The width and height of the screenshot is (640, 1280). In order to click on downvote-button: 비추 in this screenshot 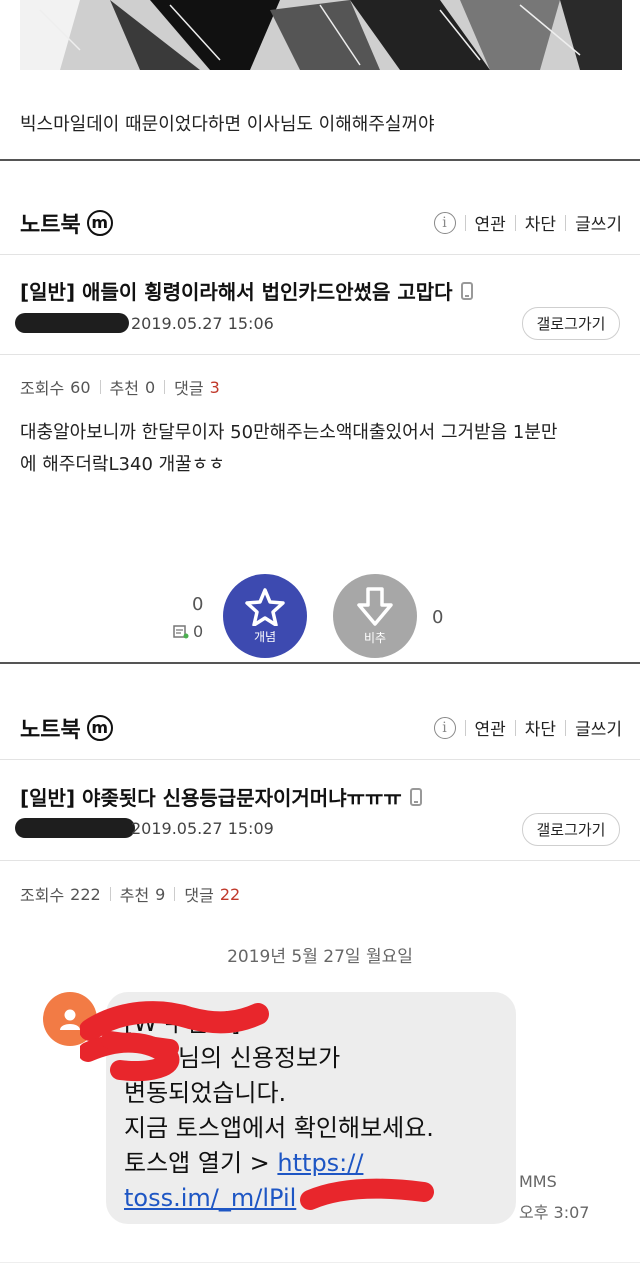, I will do `click(375, 616)`.